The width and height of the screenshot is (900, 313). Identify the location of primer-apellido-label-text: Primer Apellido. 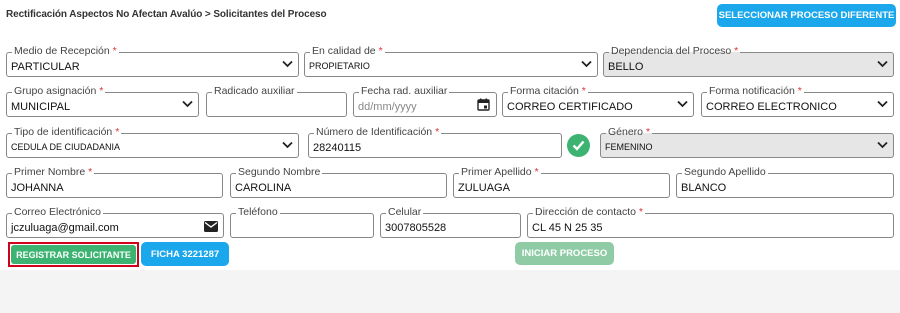
(496, 172).